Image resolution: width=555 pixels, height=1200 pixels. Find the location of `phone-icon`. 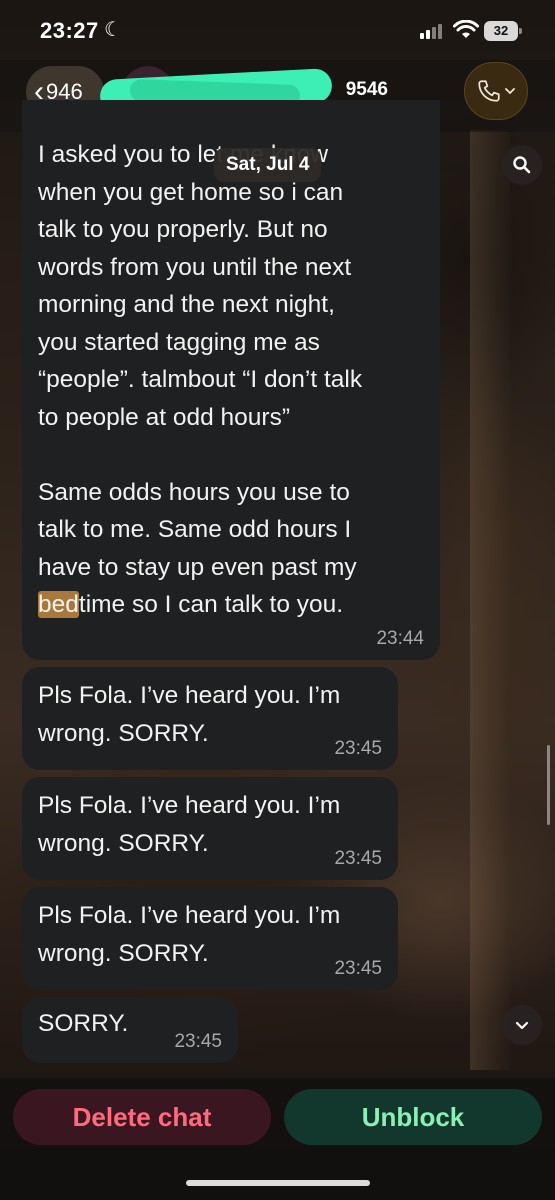

phone-icon is located at coordinates (489, 91).